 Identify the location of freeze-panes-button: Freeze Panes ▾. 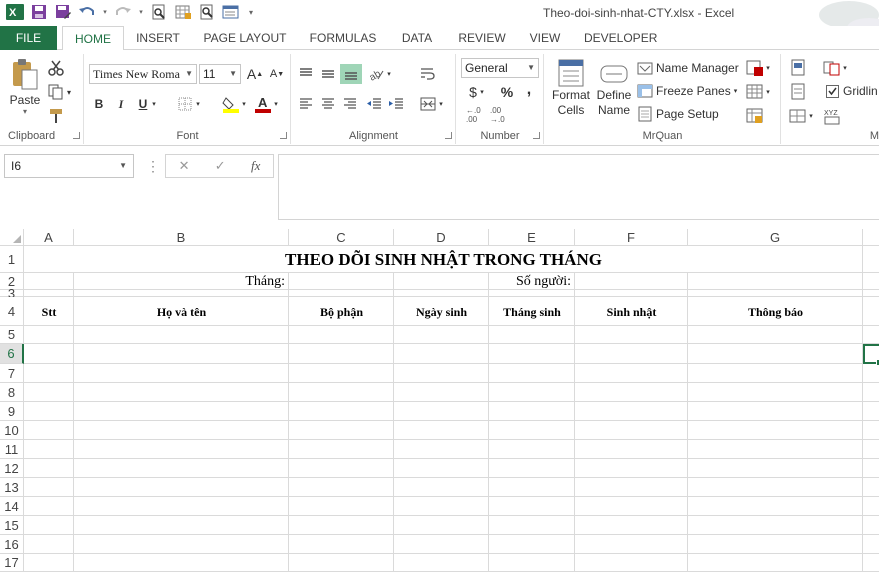
(687, 91).